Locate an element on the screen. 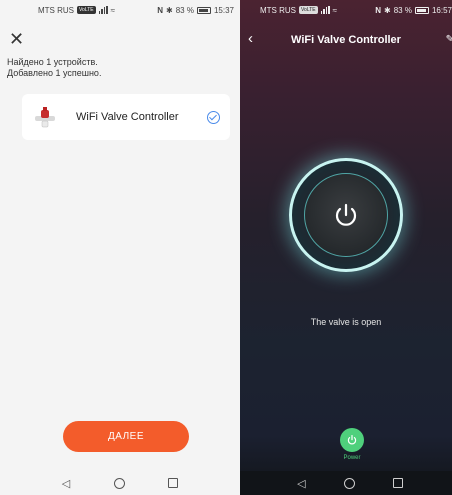 The image size is (452, 495). status-right-group: N ✱ 83 % 16:57 is located at coordinates (413, 10).